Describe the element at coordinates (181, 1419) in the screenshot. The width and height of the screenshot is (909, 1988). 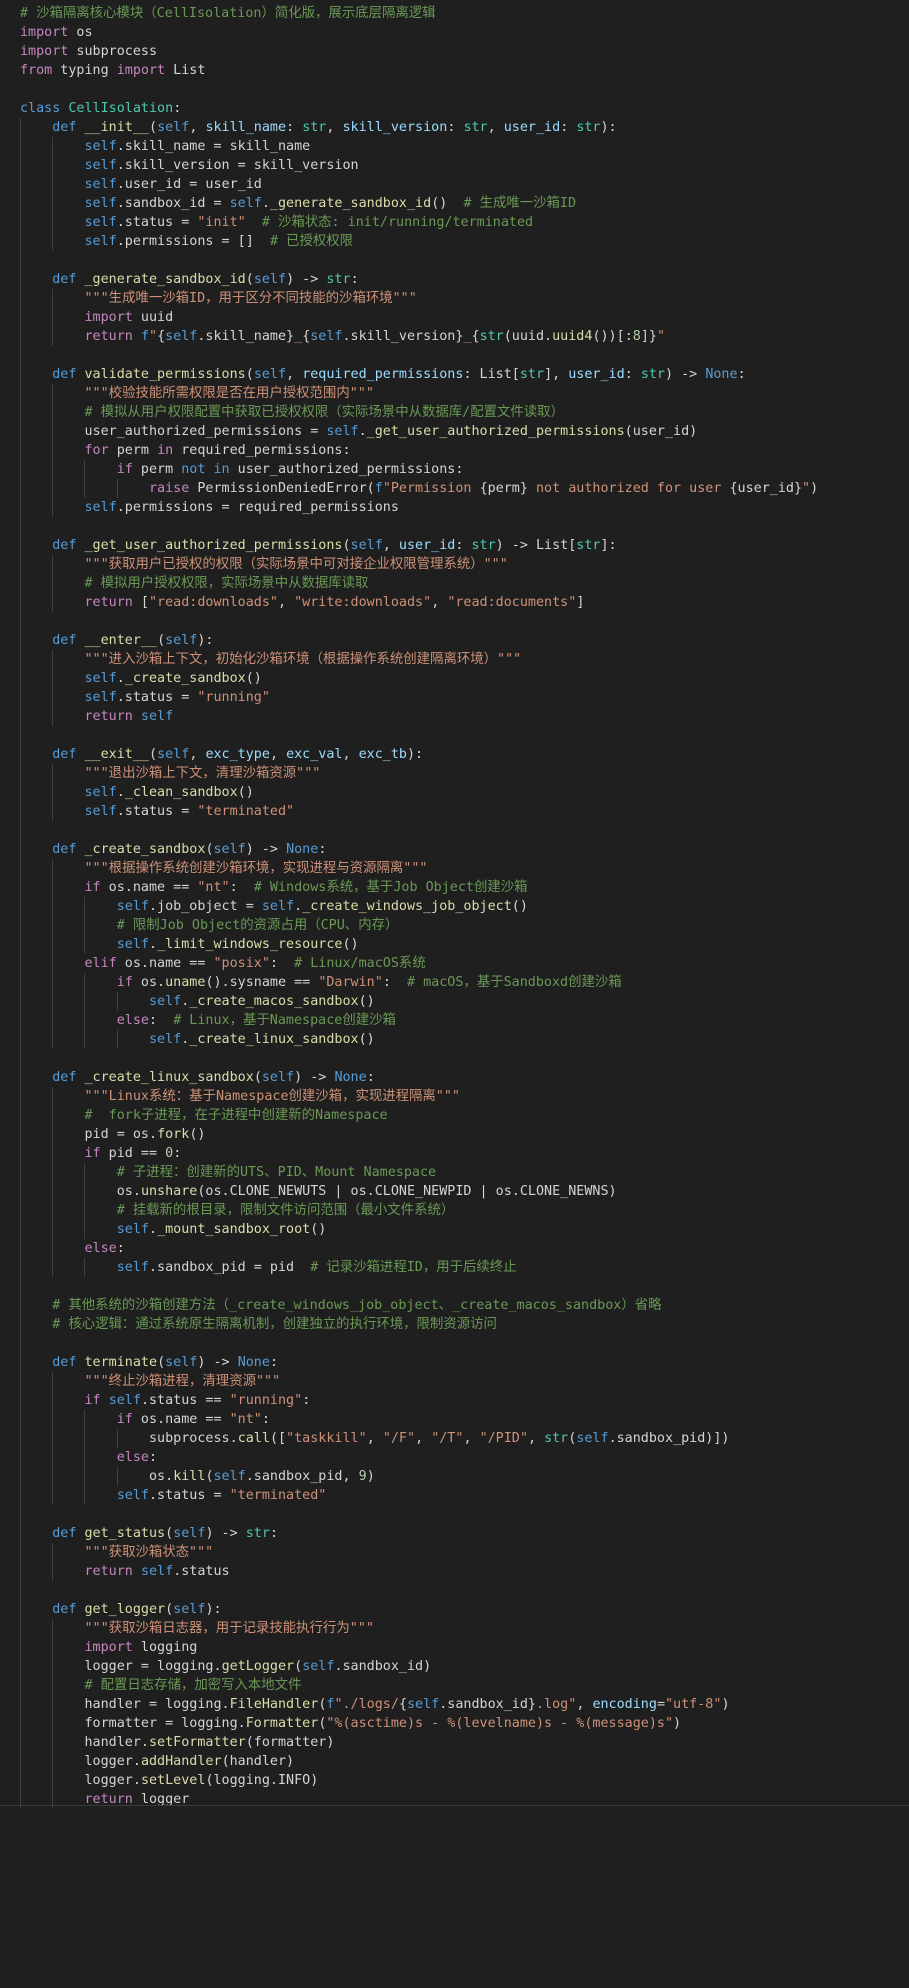
I see `code-token: os.name ==` at that location.